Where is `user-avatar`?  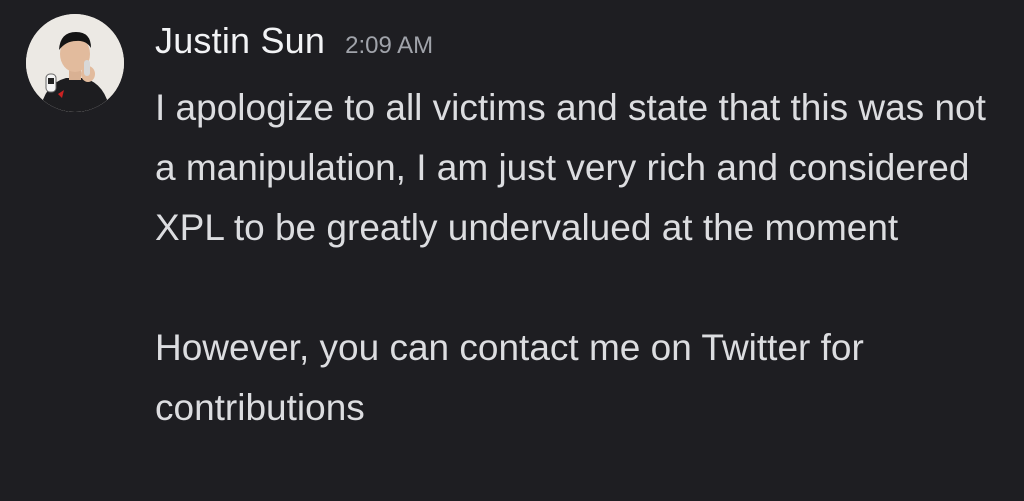 user-avatar is located at coordinates (75, 63).